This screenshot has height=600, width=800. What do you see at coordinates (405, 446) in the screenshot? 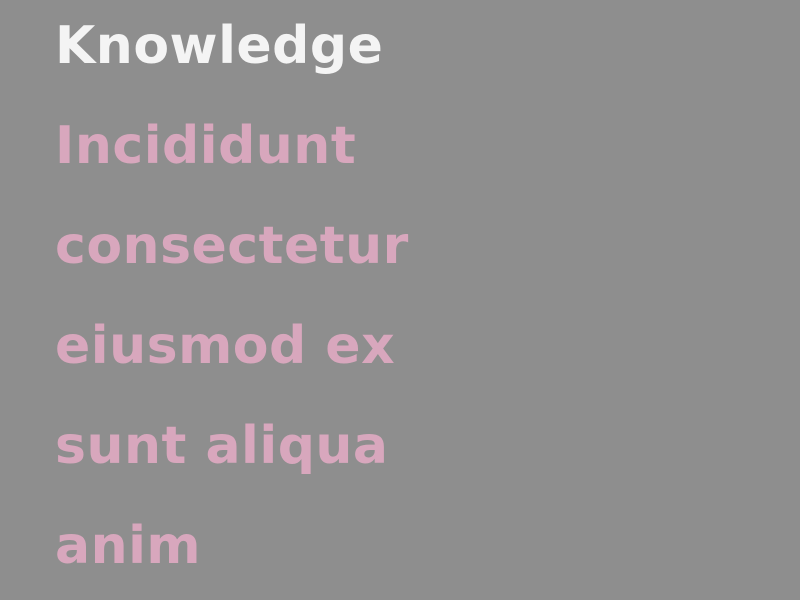
I see `menu-item-sunt-aliqua: sunt aliqua` at bounding box center [405, 446].